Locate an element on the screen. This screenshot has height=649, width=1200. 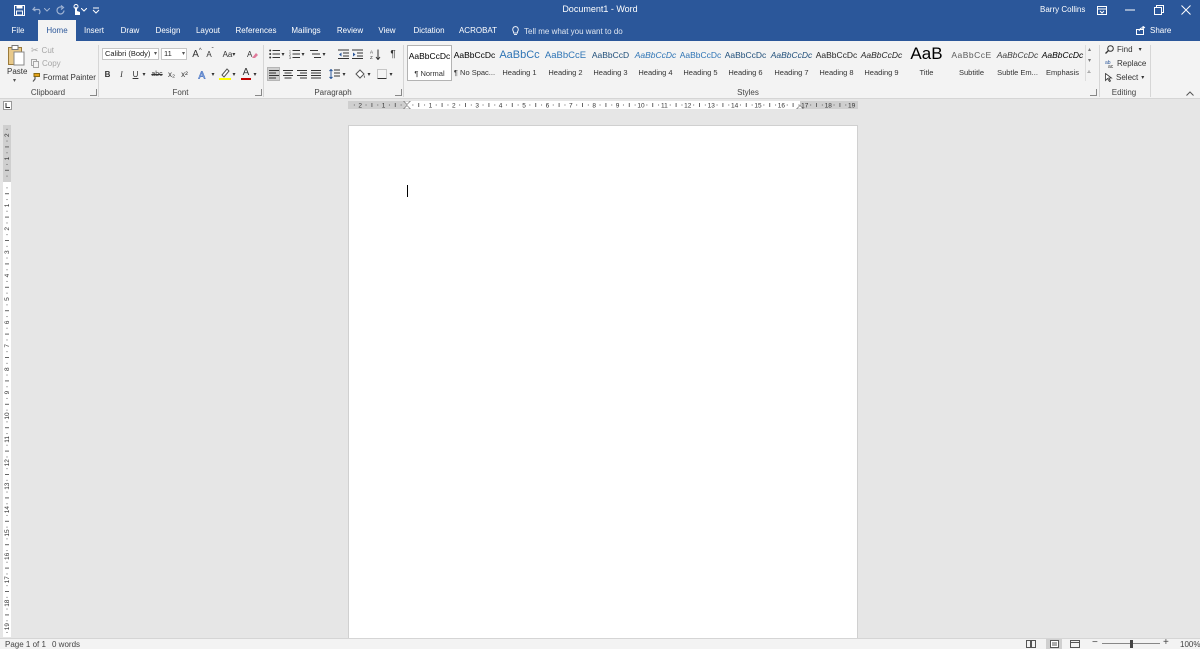
paste-label: Paste is located at coordinates (17, 71).